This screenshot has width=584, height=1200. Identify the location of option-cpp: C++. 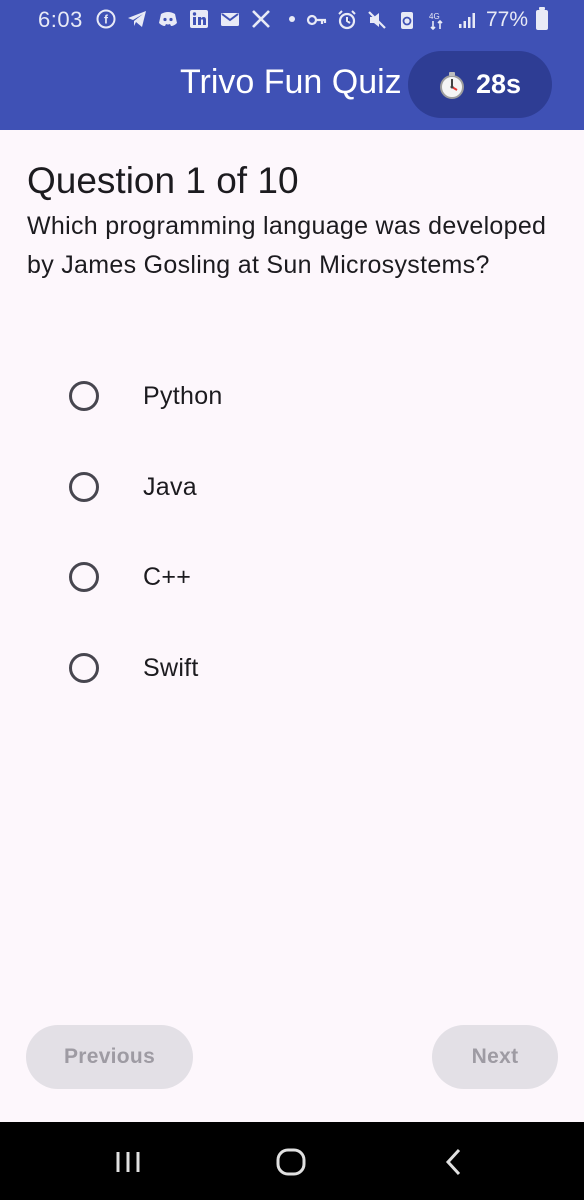
(290, 577).